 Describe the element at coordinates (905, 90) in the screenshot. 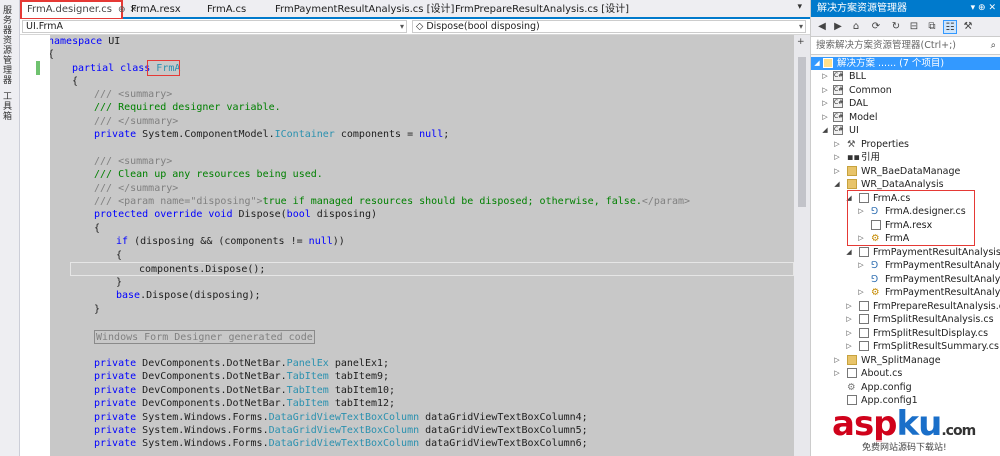

I see `tree-item-common: ▷ C# Common` at that location.